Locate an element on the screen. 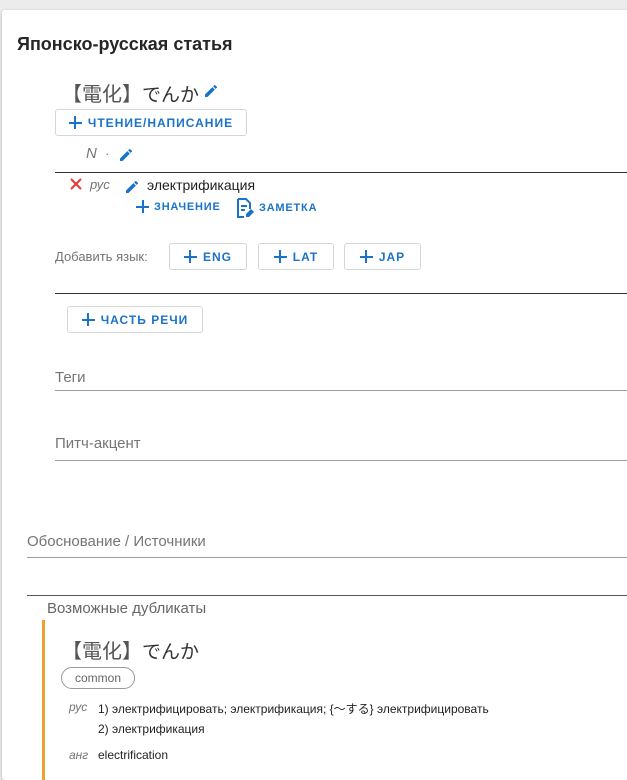  add-reading-label: ЧТЕНИЕ/НАПИСАНИЕ is located at coordinates (160, 122).